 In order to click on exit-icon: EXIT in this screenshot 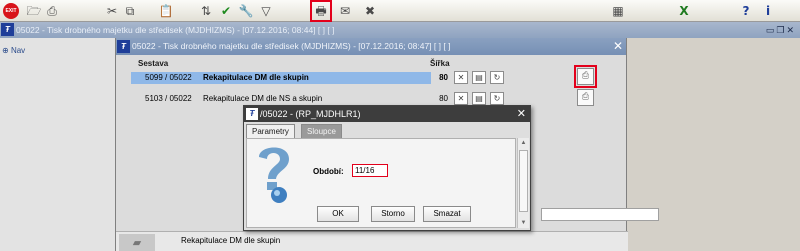, I will do `click(11, 11)`.